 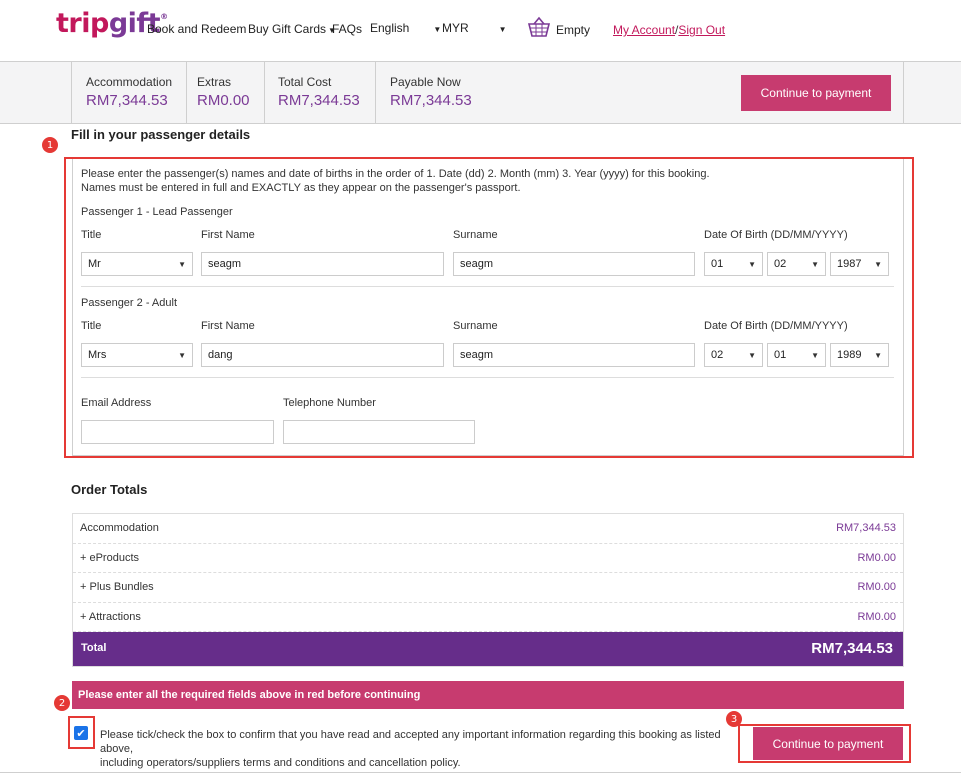 What do you see at coordinates (488, 529) in the screenshot?
I see `table-row: Accommodation RM7,344.53` at bounding box center [488, 529].